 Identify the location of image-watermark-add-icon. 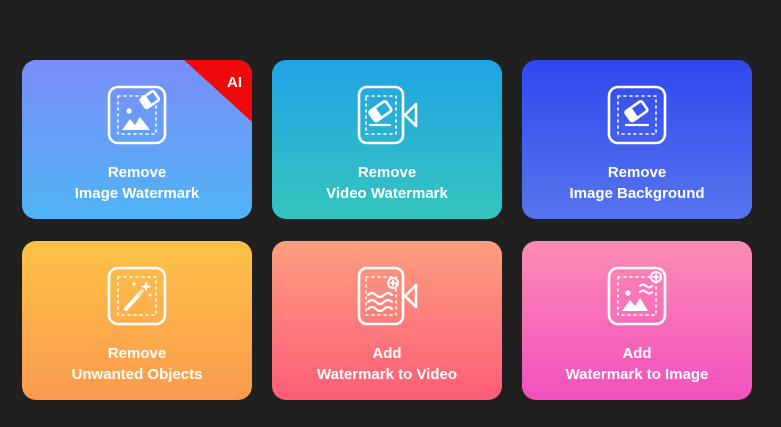
(637, 296).